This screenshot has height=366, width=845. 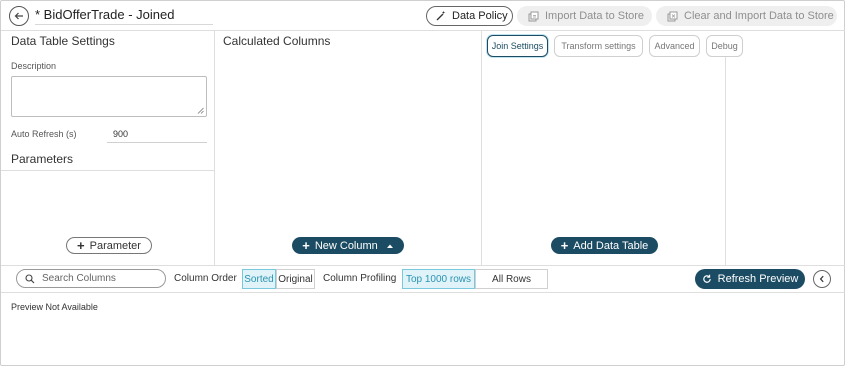 I want to click on import-data-label: Import Data to Store, so click(x=595, y=16).